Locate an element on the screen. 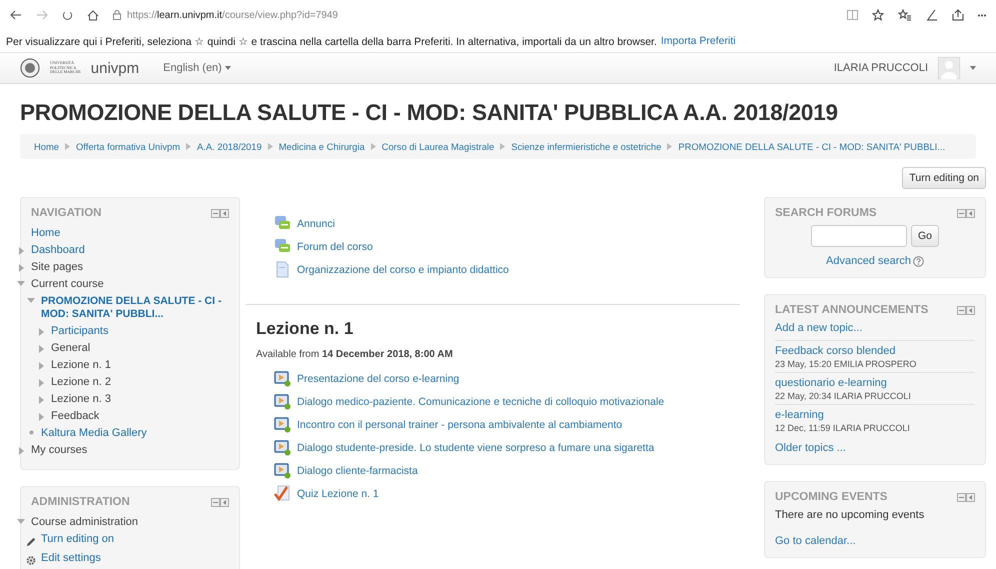 Image resolution: width=996 pixels, height=569 pixels. section-title: Lezione n. 1 is located at coordinates (305, 329).